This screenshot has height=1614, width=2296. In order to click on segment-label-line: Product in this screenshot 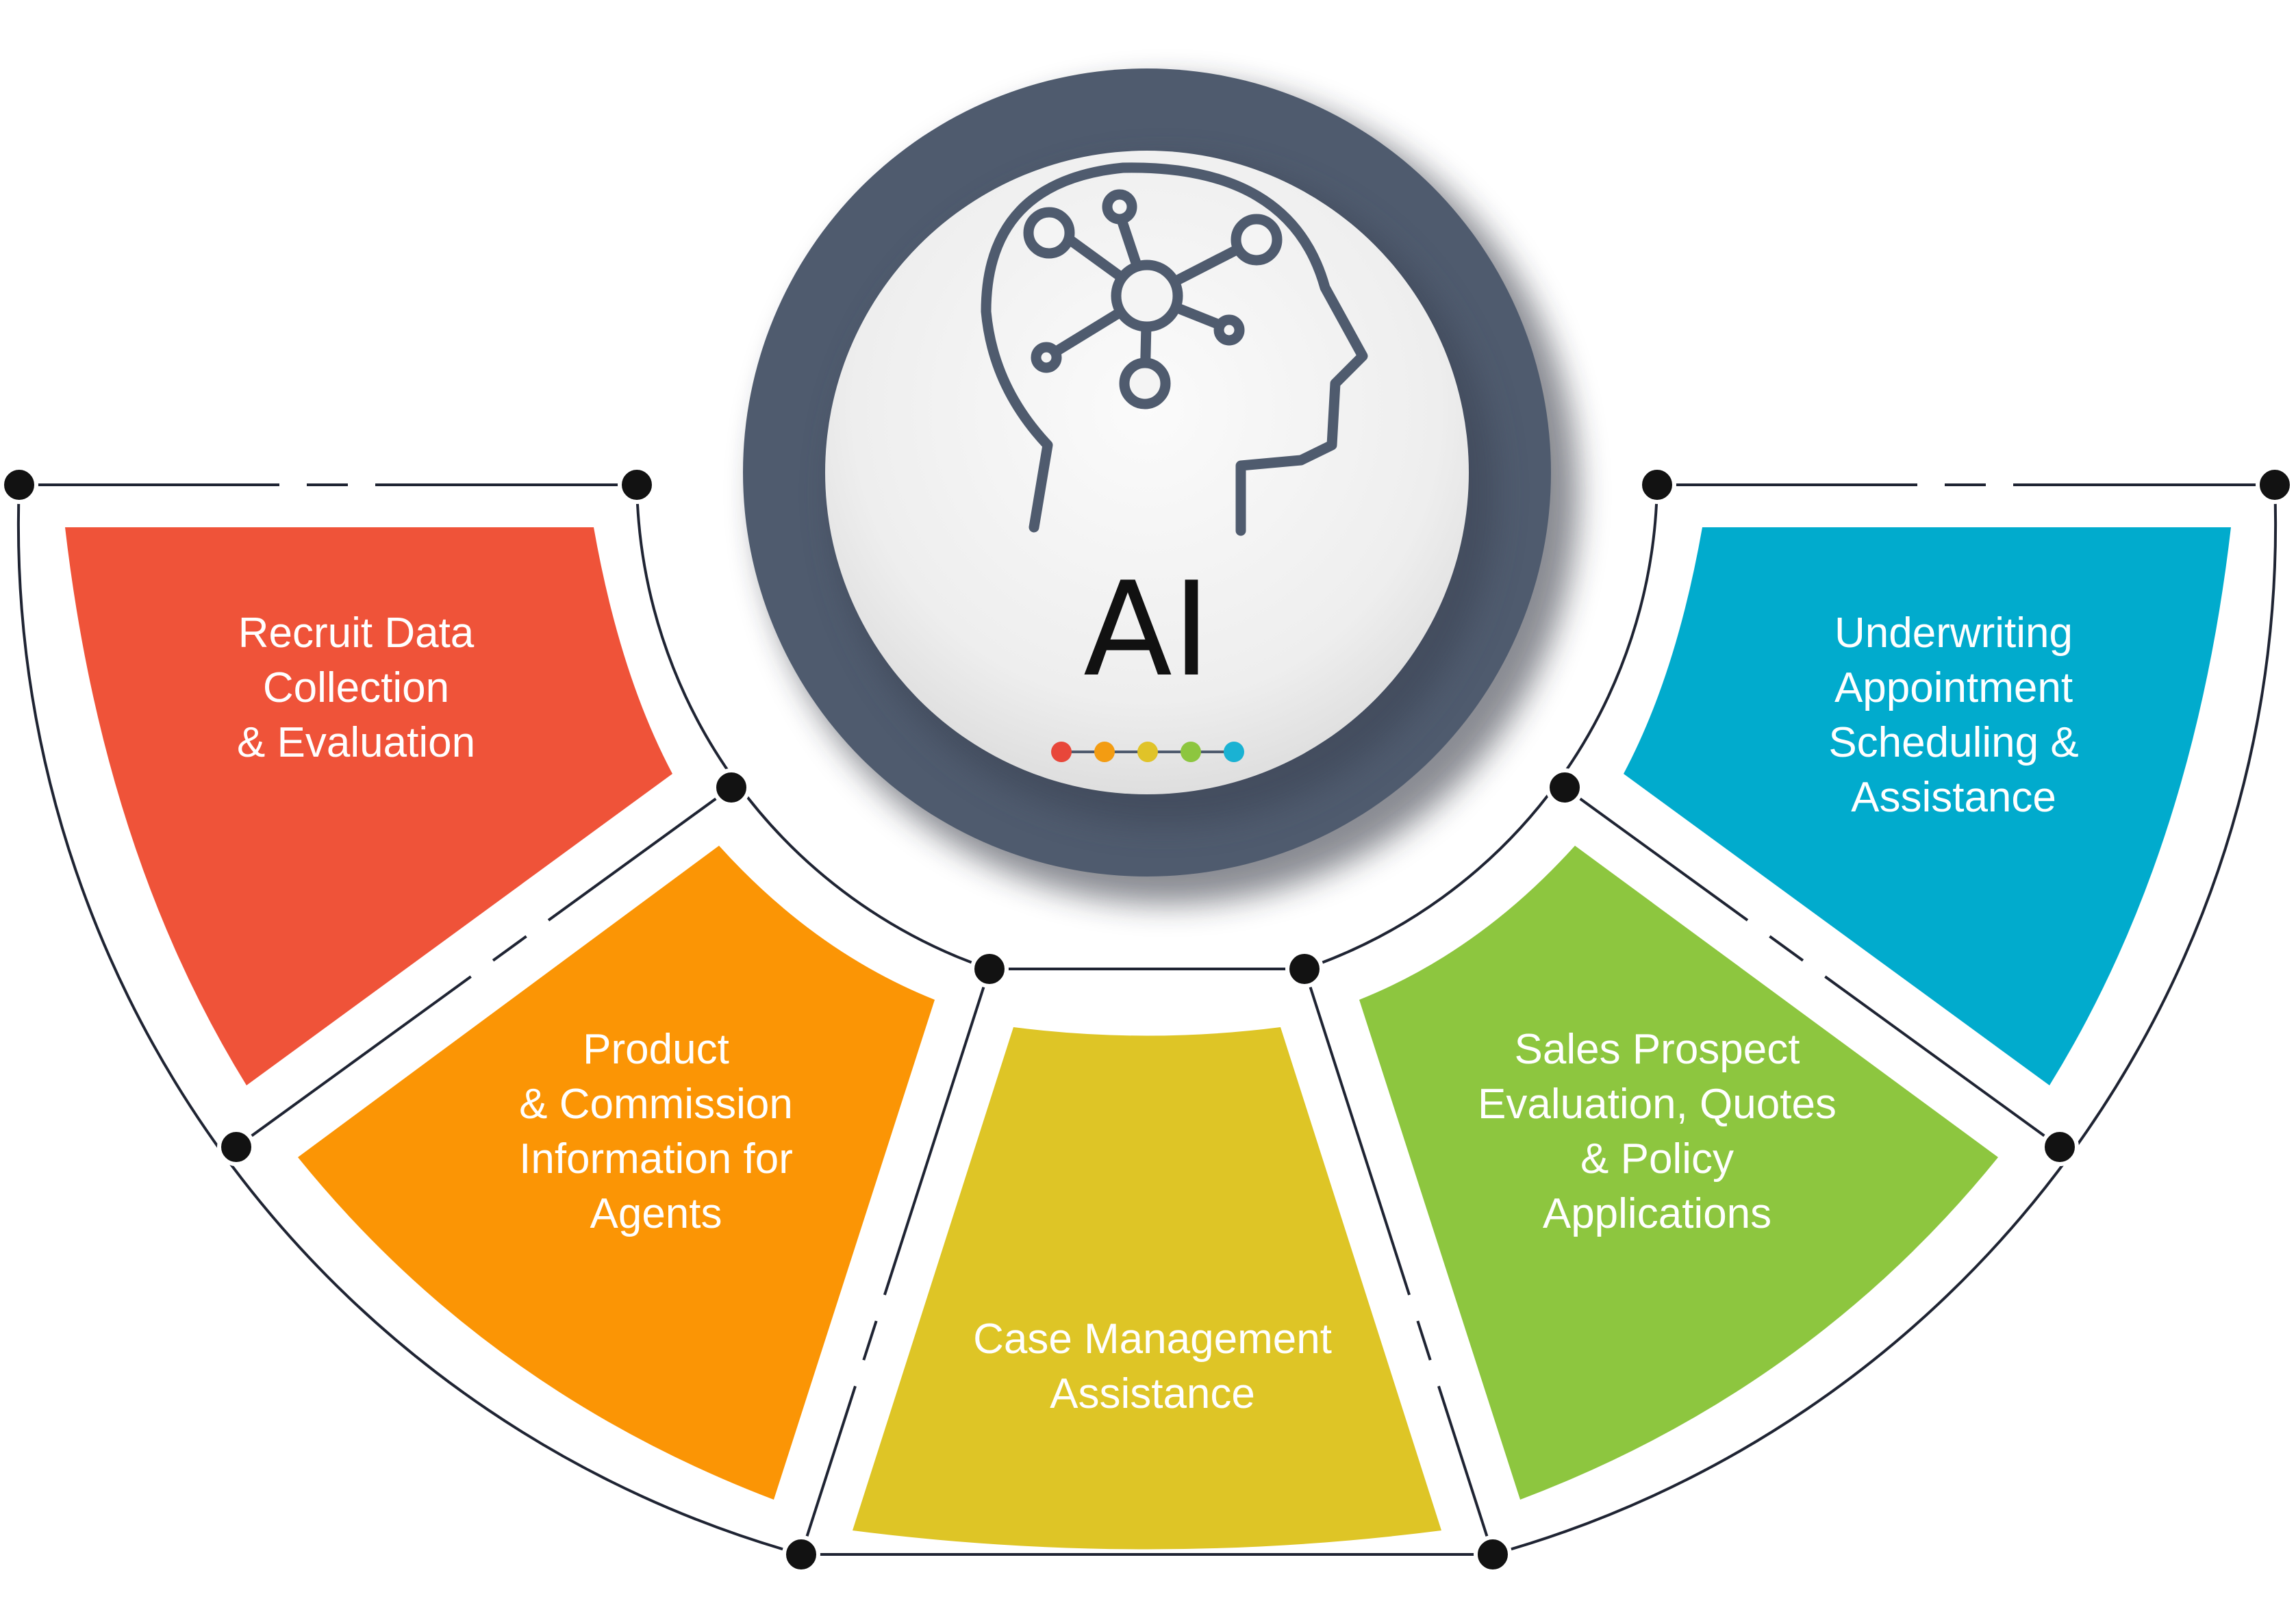, I will do `click(656, 1049)`.